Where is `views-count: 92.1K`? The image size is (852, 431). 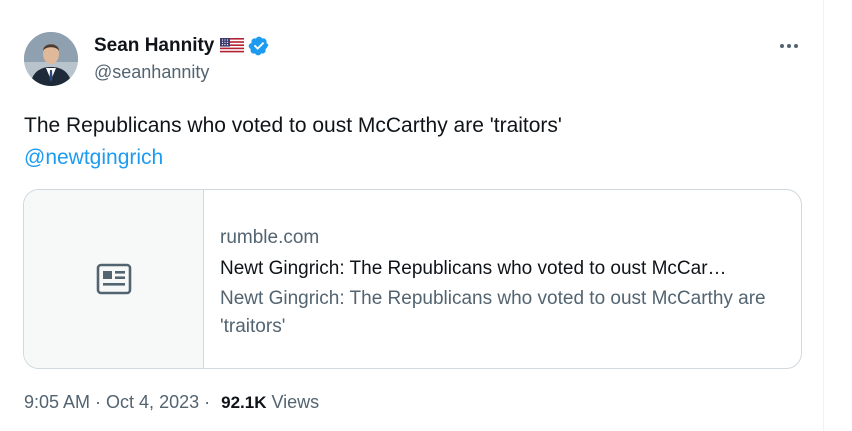
views-count: 92.1K is located at coordinates (243, 403).